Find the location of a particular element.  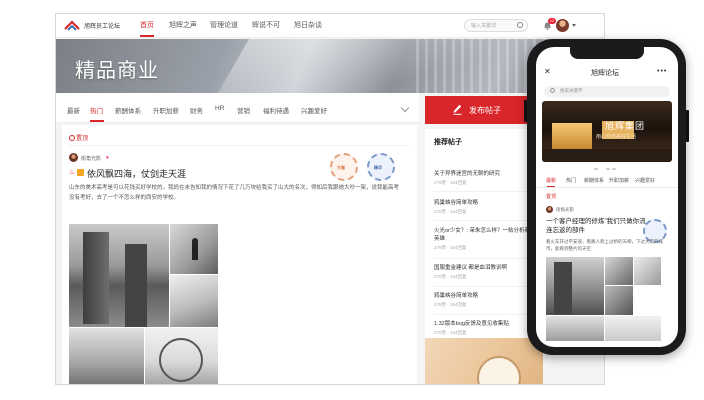

mobile-tab-salary: 薪酬体系 is located at coordinates (594, 180).